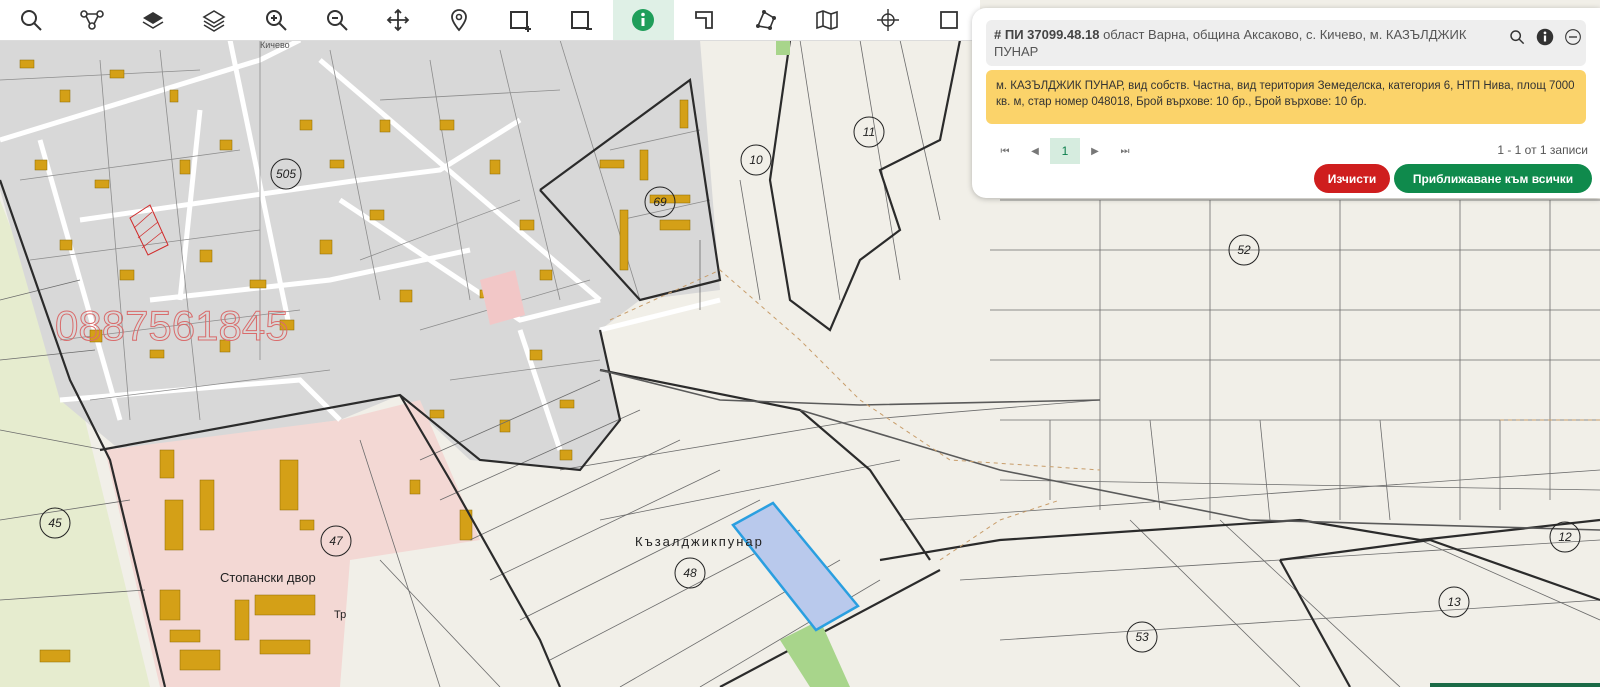  I want to click on map-toolbar, so click(490, 20).